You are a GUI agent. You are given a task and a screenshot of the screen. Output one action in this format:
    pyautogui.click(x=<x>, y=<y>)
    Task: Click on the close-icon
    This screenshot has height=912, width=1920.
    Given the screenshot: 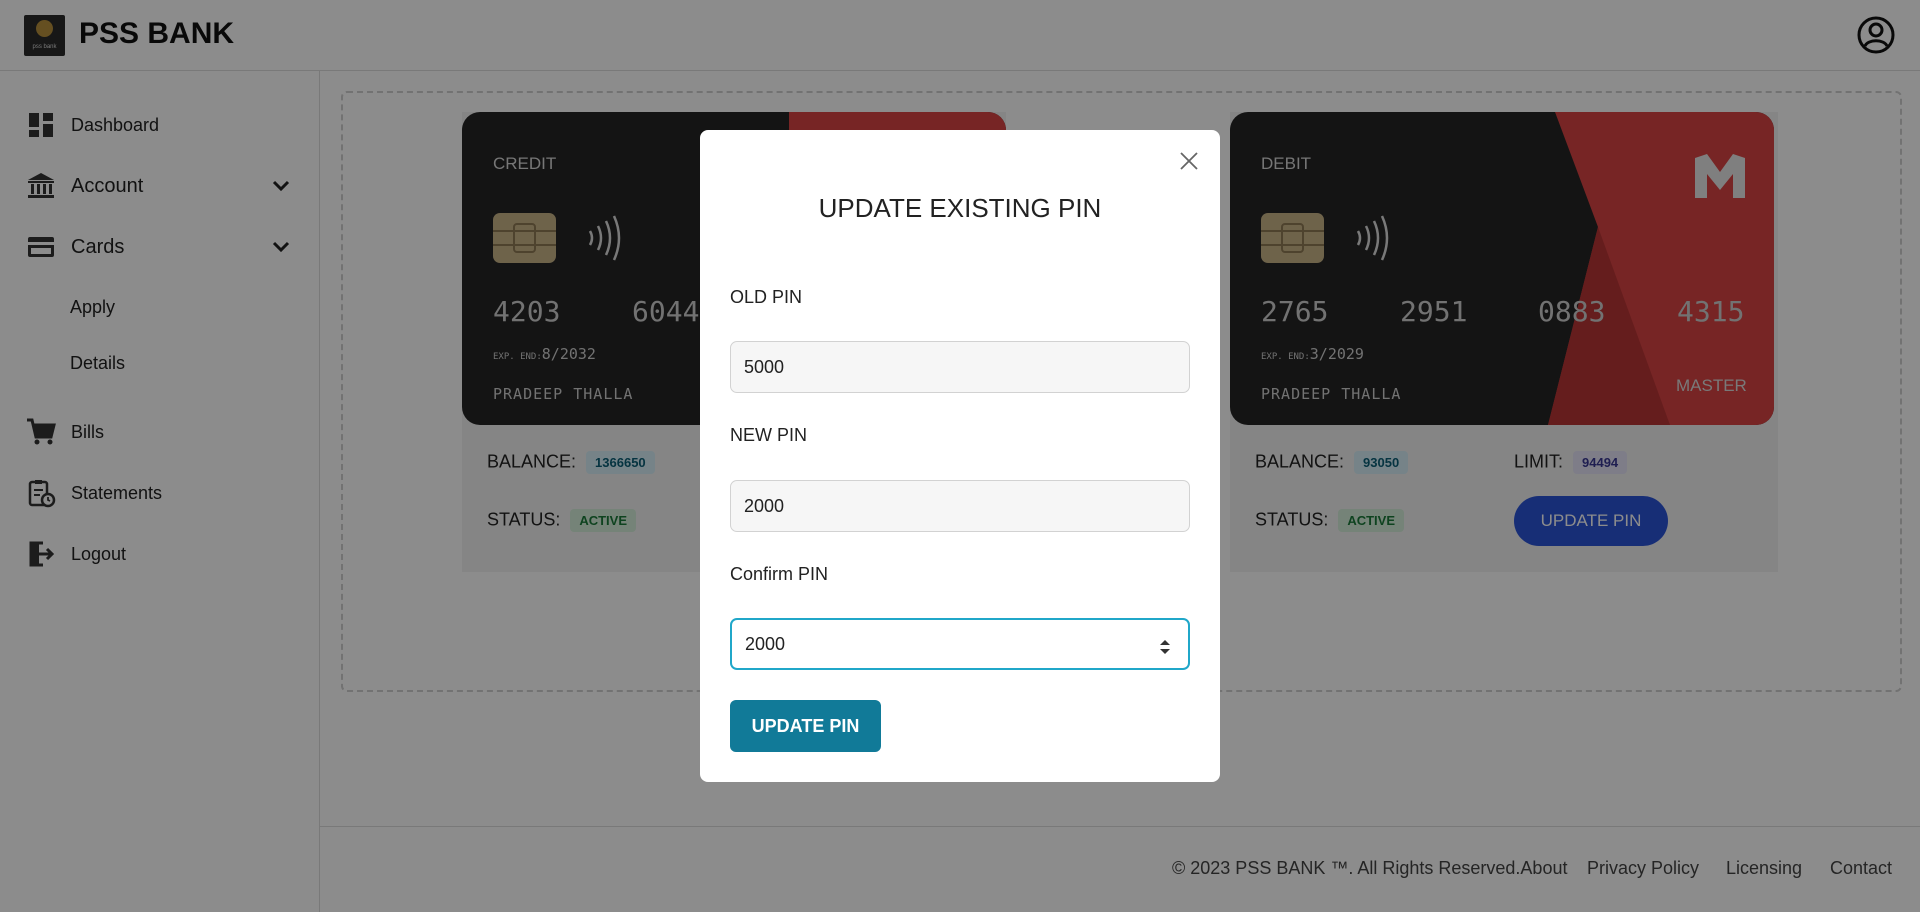 What is the action you would take?
    pyautogui.click(x=1189, y=161)
    